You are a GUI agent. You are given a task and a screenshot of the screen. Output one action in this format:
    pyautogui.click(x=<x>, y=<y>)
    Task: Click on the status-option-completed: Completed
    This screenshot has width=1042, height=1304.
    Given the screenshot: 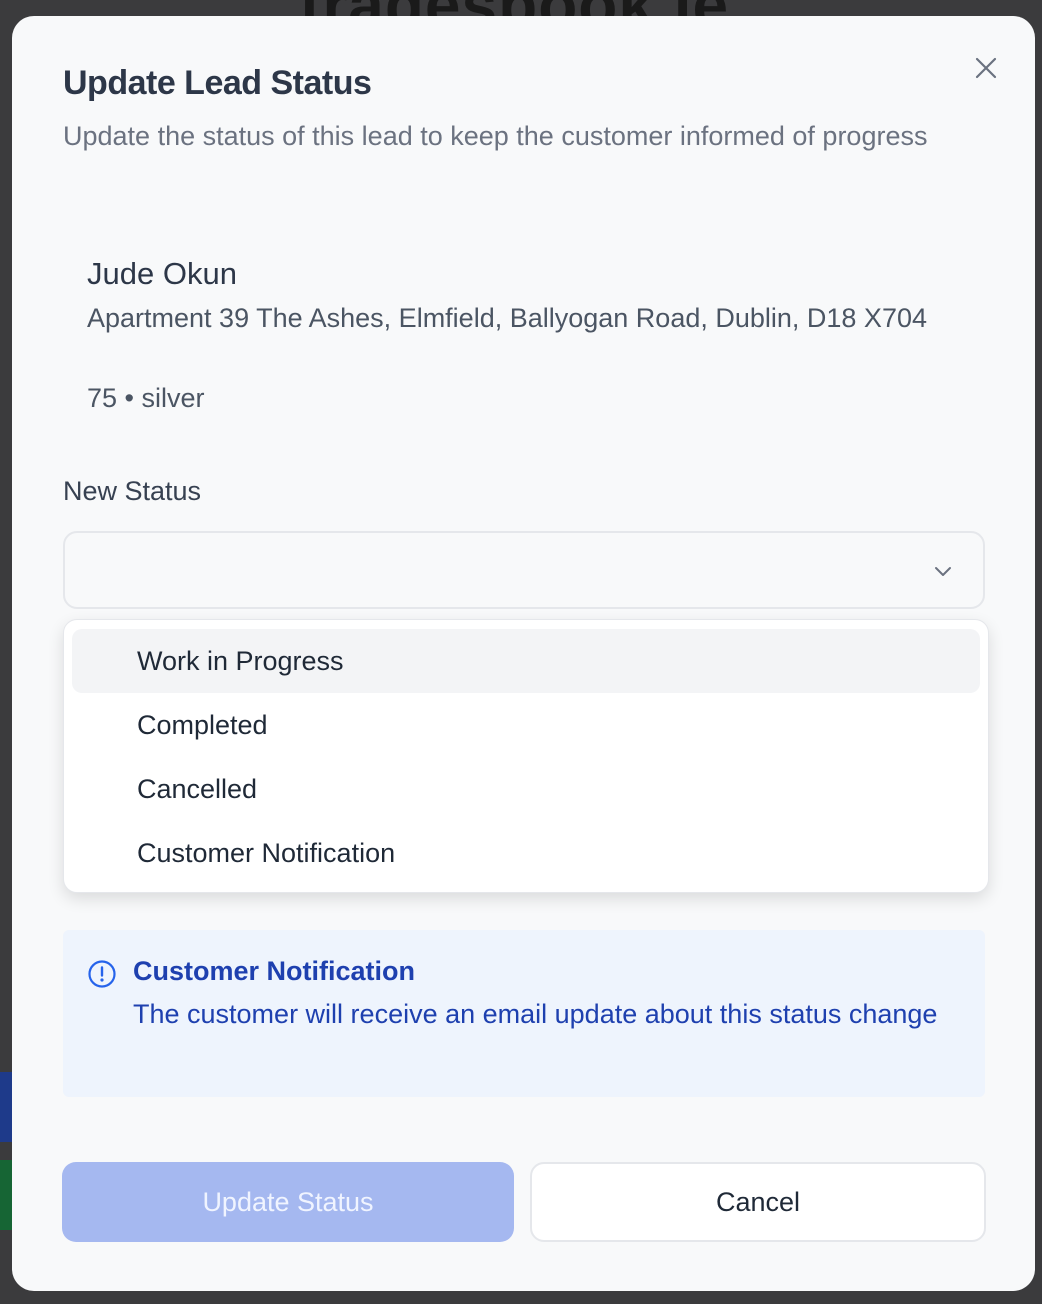 What is the action you would take?
    pyautogui.click(x=526, y=725)
    